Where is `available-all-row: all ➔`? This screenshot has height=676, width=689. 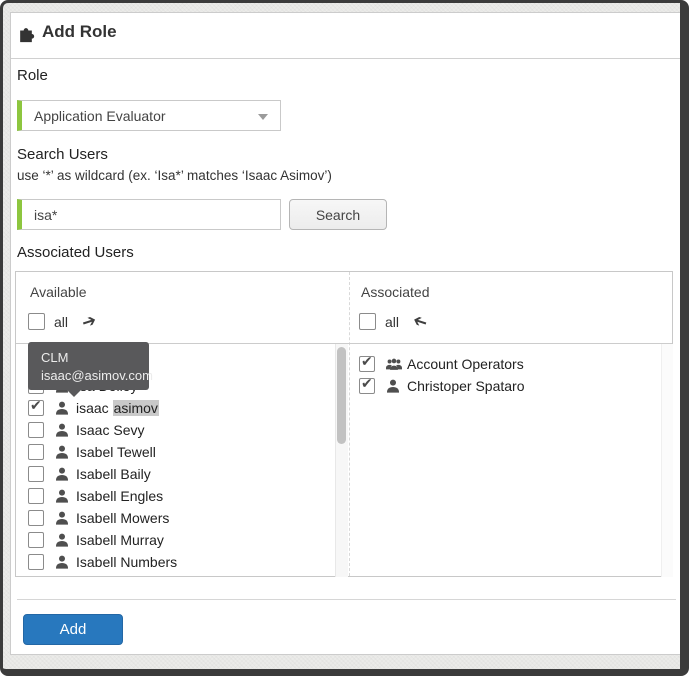
available-all-row: all ➔ is located at coordinates (63, 321).